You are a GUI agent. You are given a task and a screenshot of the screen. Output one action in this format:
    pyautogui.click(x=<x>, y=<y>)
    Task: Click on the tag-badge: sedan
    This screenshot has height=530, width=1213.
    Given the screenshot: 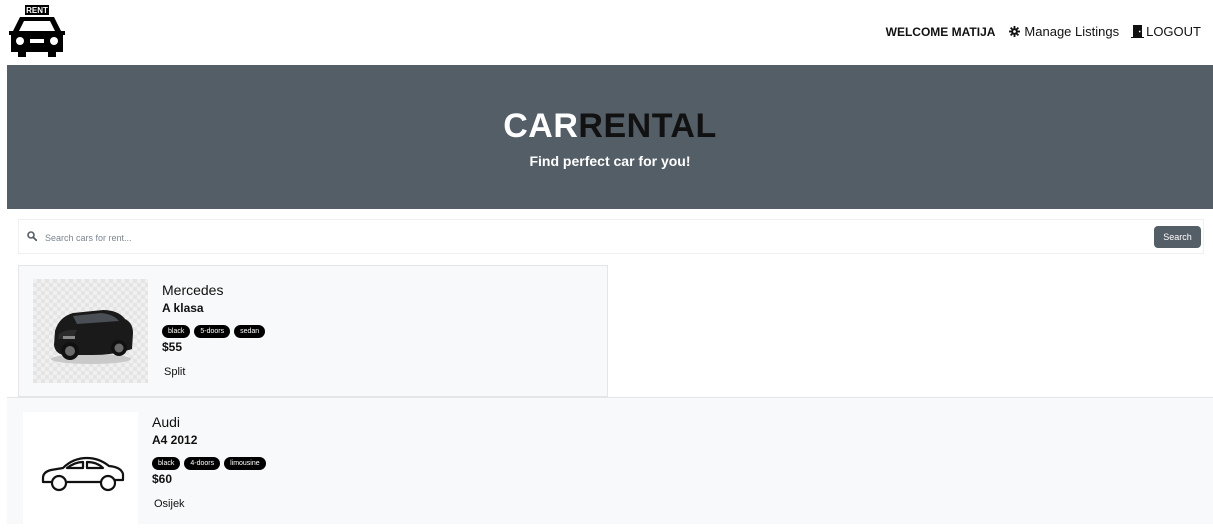 What is the action you would take?
    pyautogui.click(x=250, y=331)
    